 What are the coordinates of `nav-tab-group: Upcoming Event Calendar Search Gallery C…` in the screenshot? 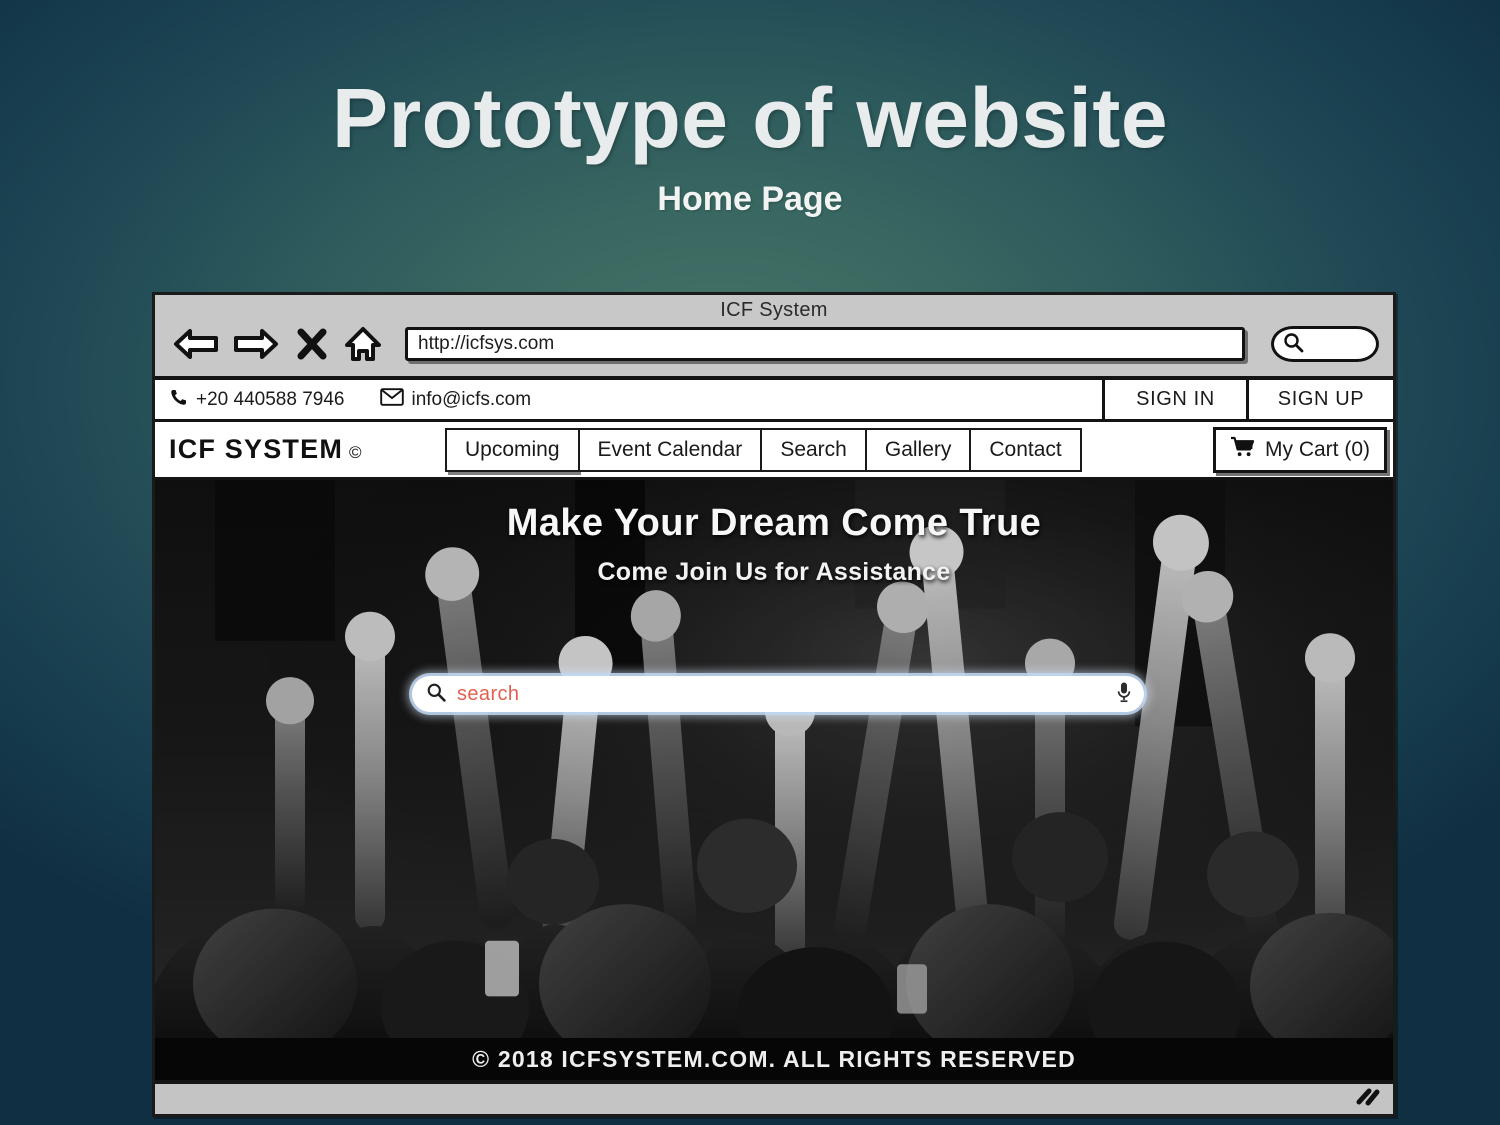 It's located at (825, 449).